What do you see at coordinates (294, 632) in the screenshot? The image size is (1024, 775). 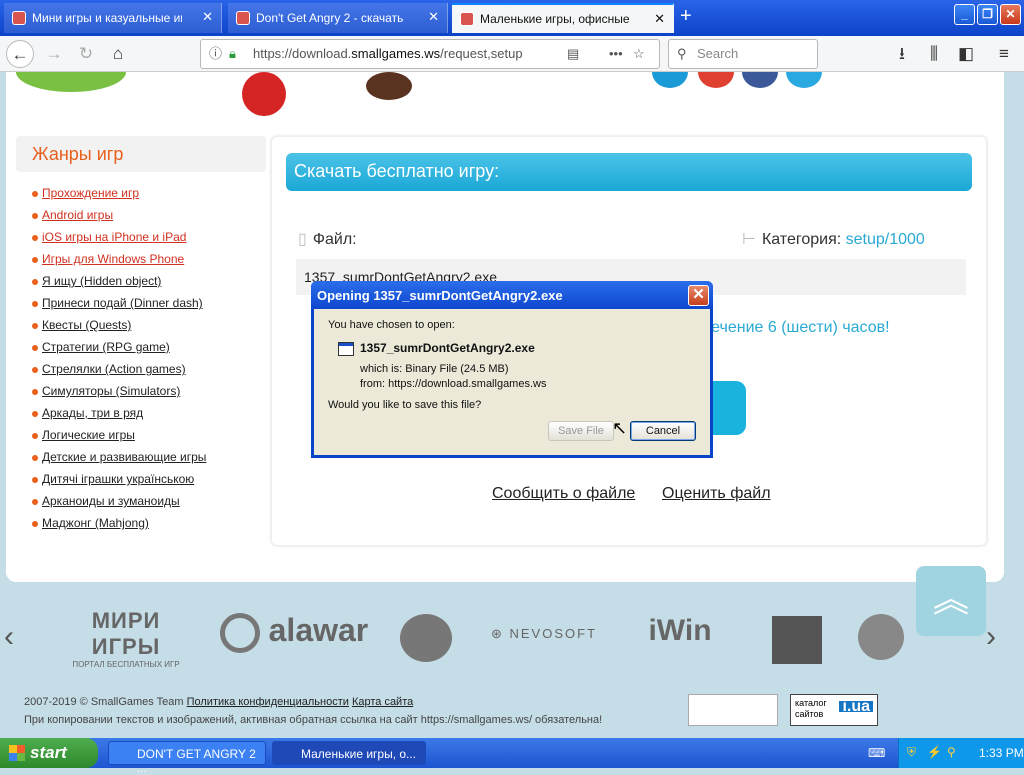 I see `partner-logo-alawar: alawar` at bounding box center [294, 632].